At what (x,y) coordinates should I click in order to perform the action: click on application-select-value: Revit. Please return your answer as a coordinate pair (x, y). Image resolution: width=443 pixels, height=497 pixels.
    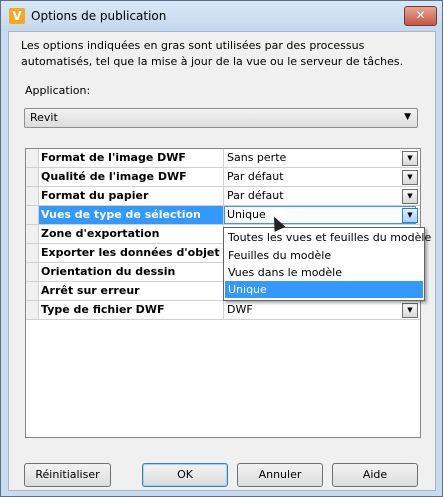
    Looking at the image, I should click on (44, 117).